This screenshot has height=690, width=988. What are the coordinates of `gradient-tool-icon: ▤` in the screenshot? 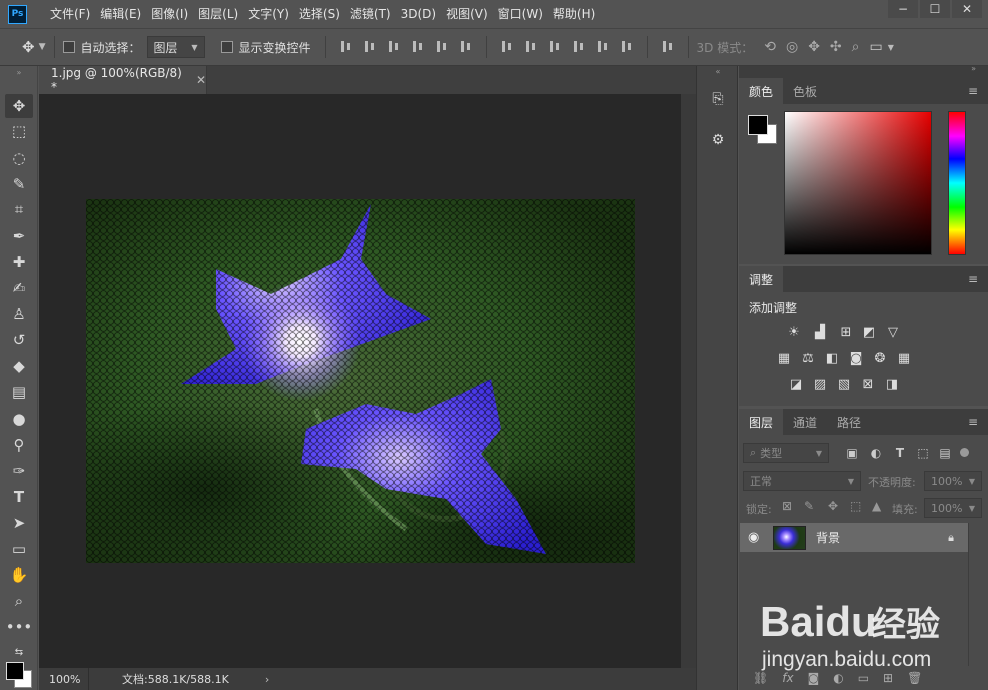 It's located at (19, 392).